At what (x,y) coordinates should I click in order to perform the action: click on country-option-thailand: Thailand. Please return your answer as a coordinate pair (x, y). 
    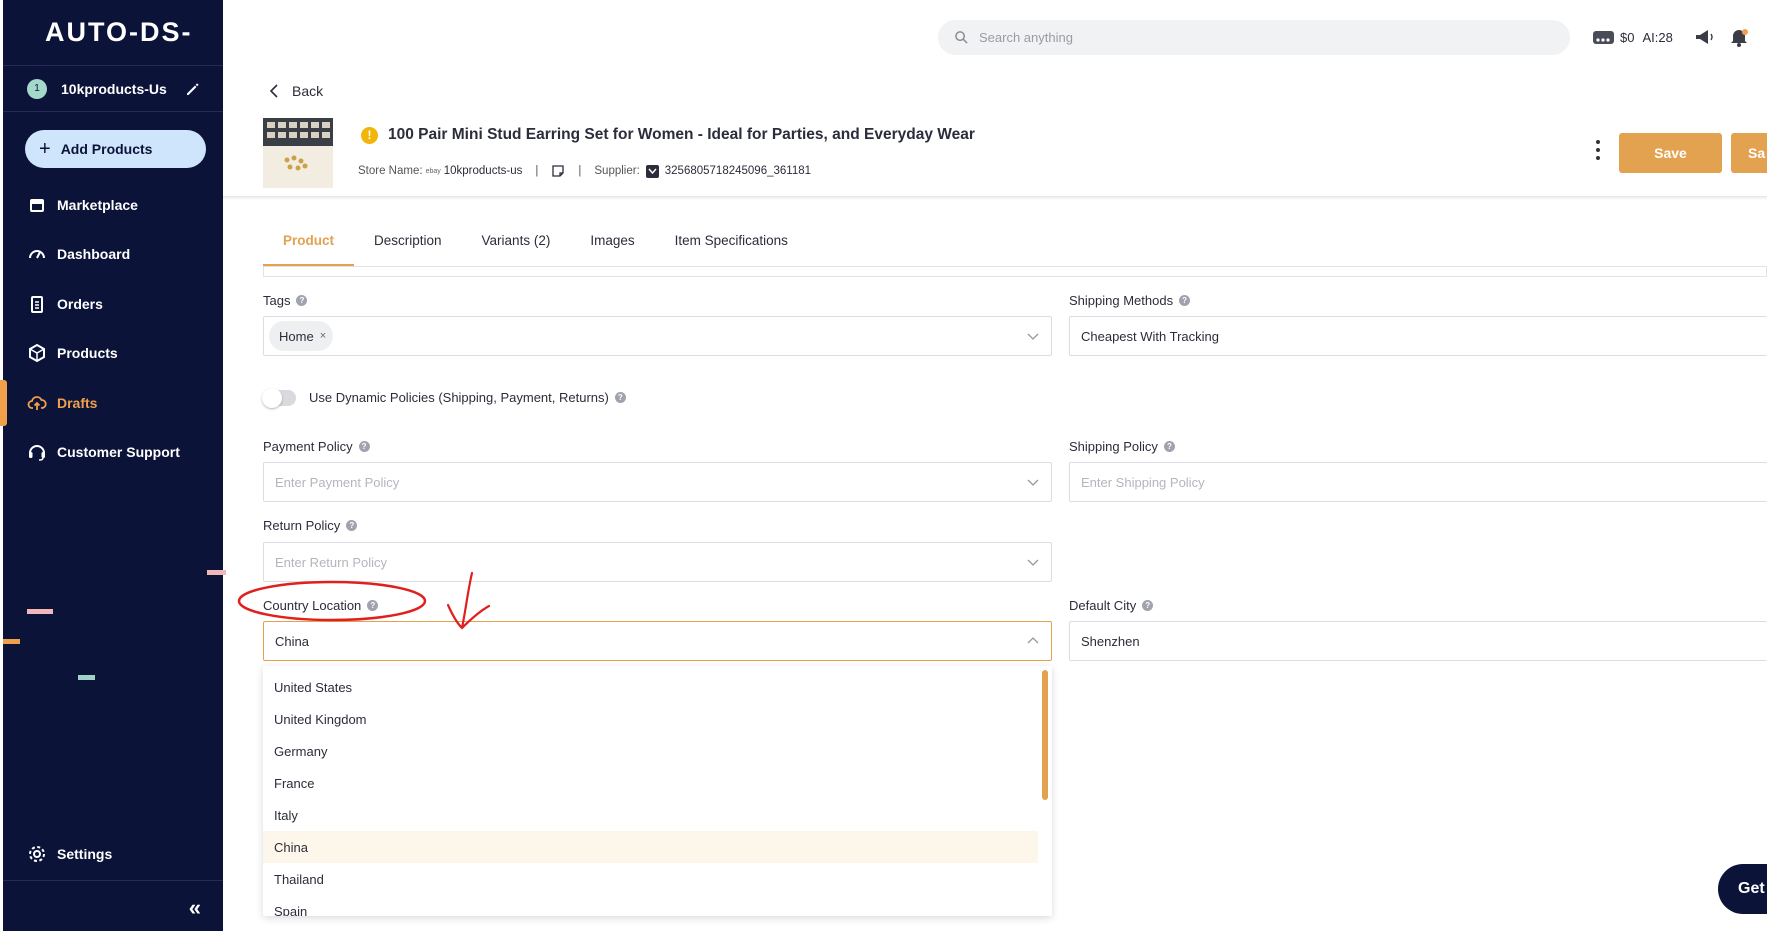
    Looking at the image, I should click on (650, 879).